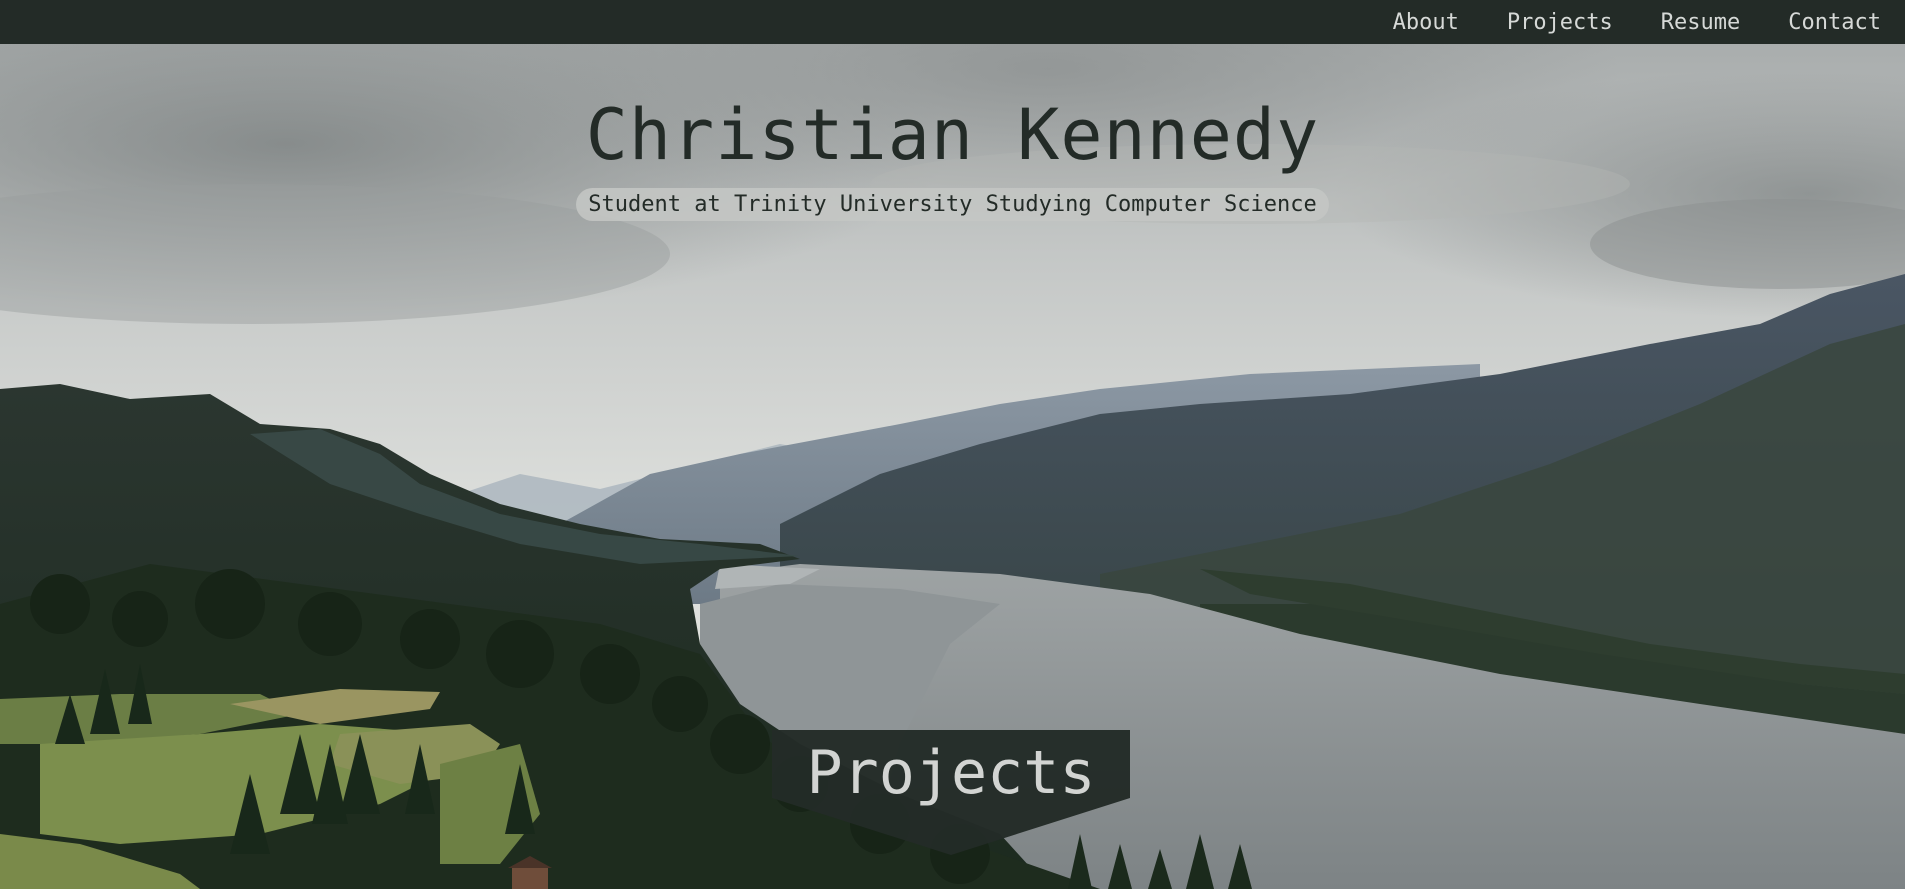  Describe the element at coordinates (951, 773) in the screenshot. I see `projects-section-label: Projects` at that location.